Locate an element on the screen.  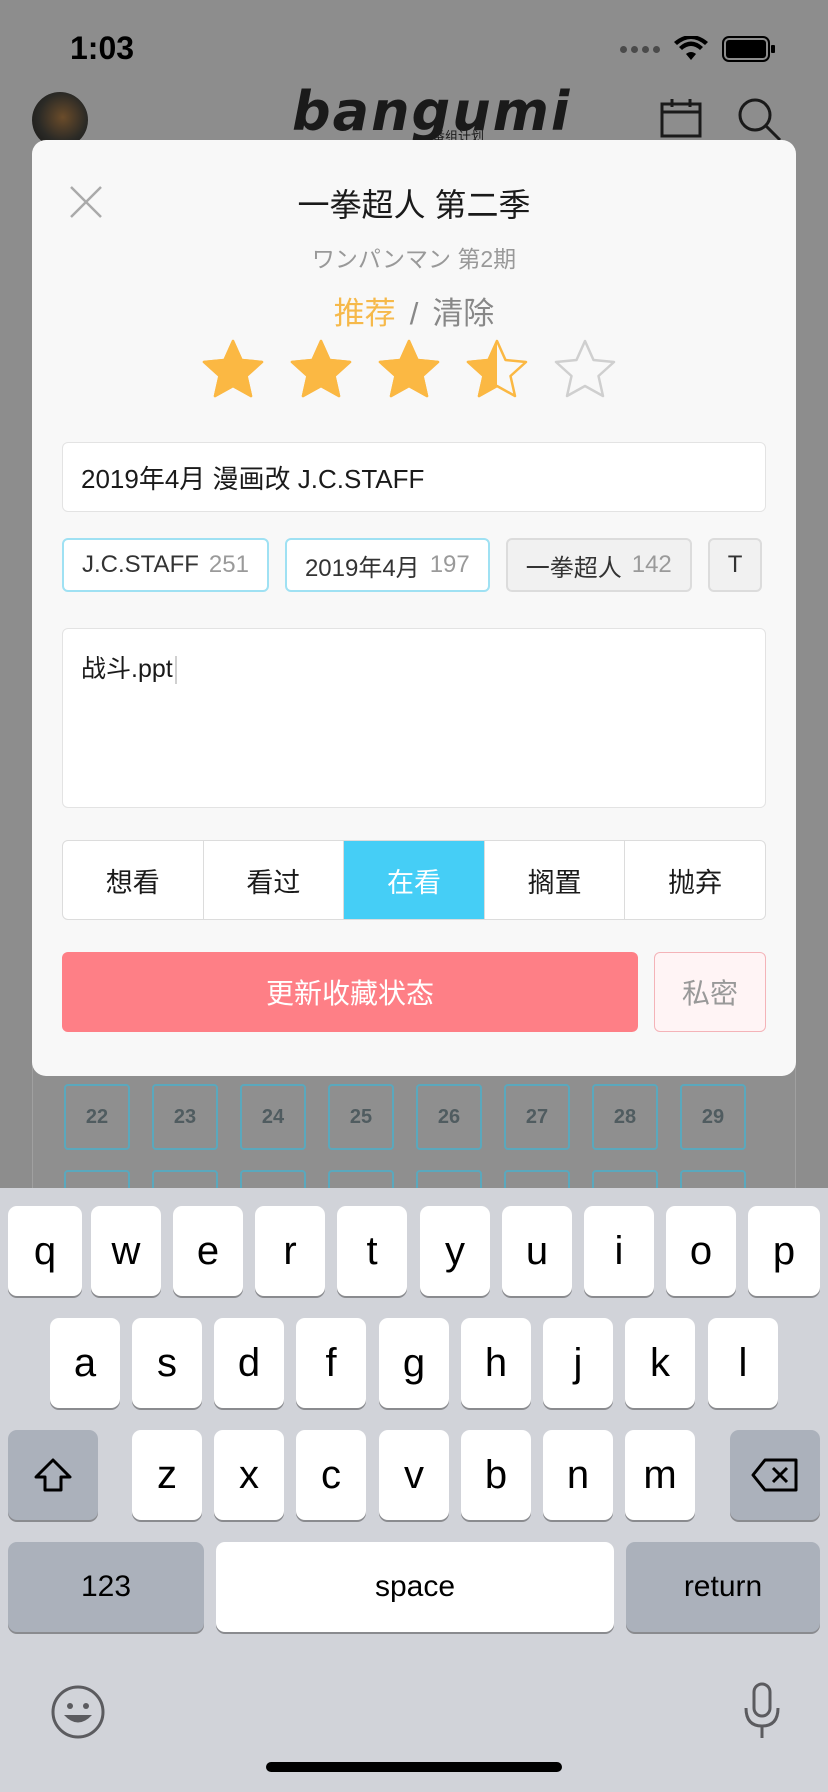
episode-button: 27 is located at coordinates (537, 1117).